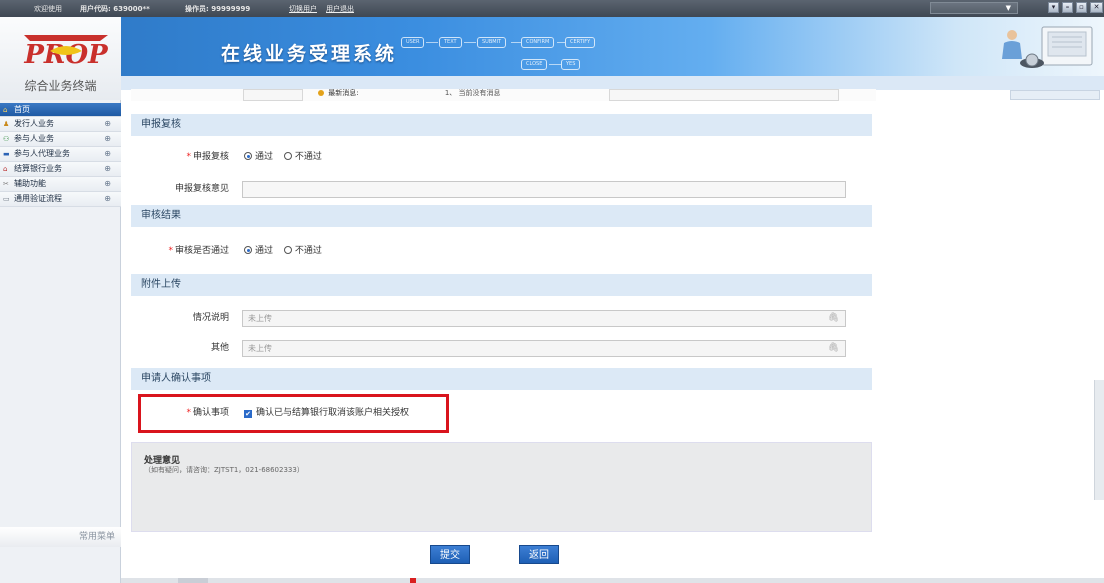 The width and height of the screenshot is (1104, 583). I want to click on opinion-hint: （如有疑问，请咨询：ZJTST1，021-68602333）, so click(224, 470).